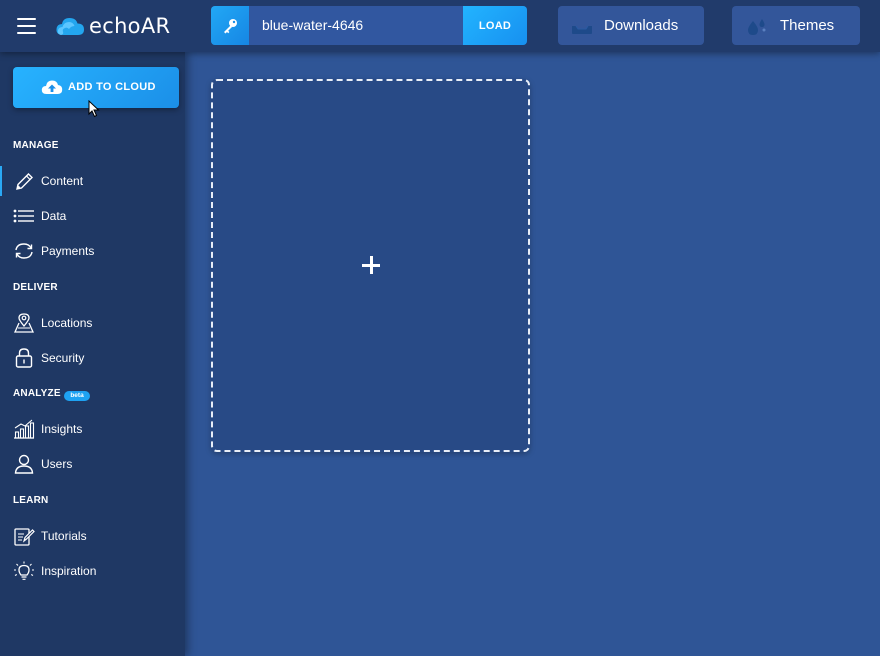 This screenshot has width=880, height=656. What do you see at coordinates (24, 537) in the screenshot?
I see `edit-document-icon` at bounding box center [24, 537].